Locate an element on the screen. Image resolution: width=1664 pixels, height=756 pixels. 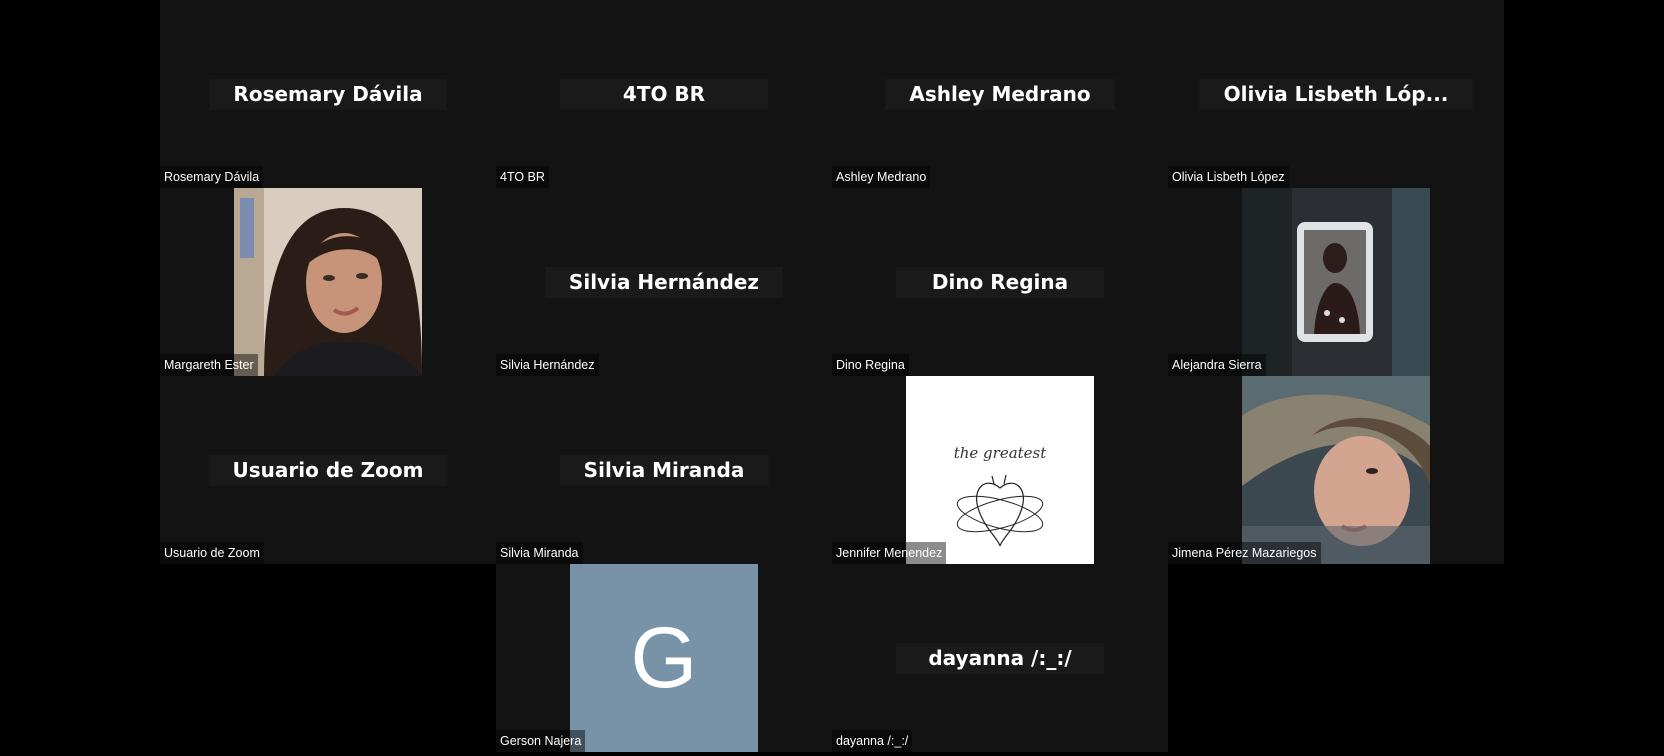
participant-display-name: Ashley Medrano is located at coordinates (1000, 94).